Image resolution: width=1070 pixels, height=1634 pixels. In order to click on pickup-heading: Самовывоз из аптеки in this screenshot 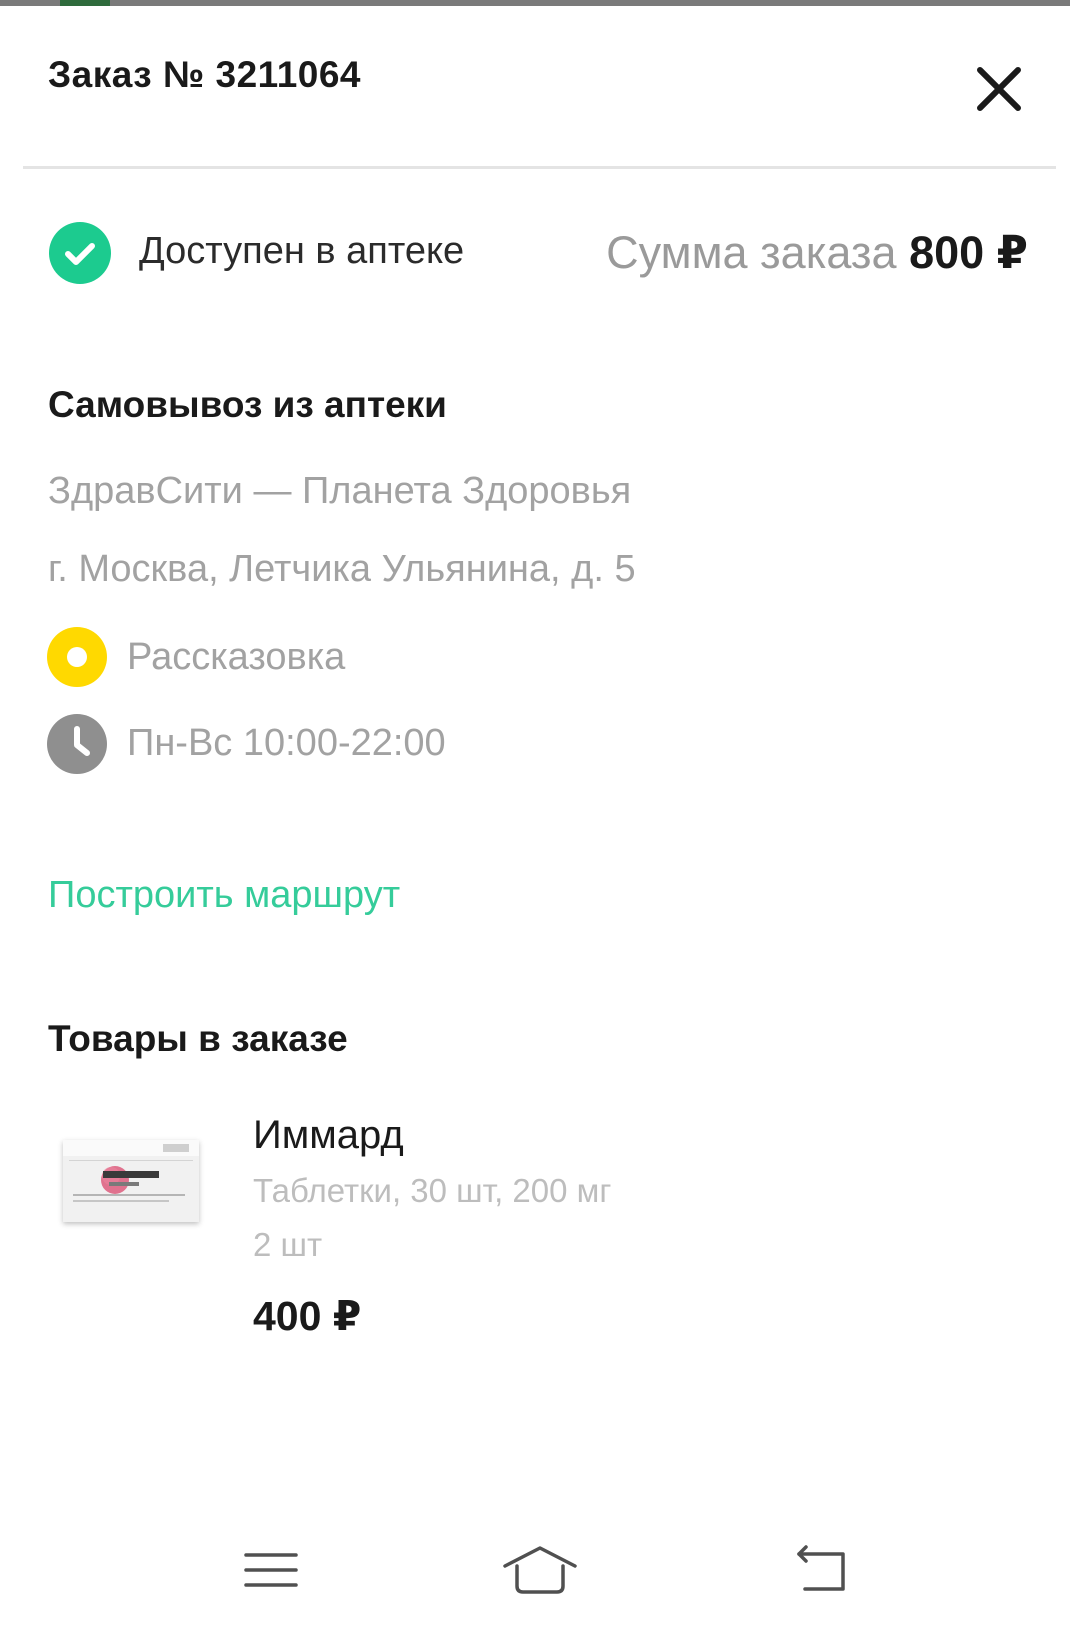, I will do `click(247, 404)`.